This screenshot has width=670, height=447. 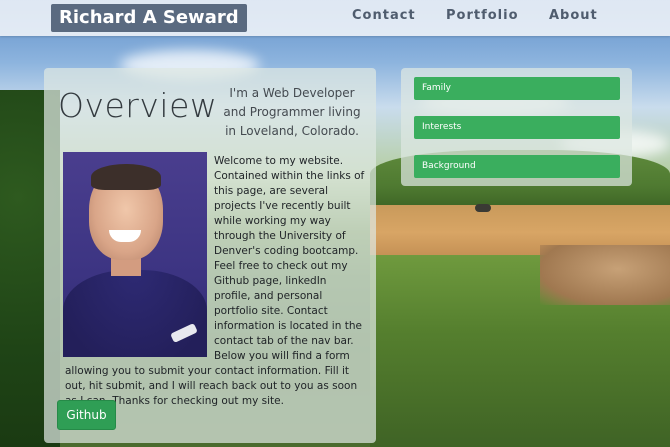 I want to click on background-button: Background, so click(x=517, y=166).